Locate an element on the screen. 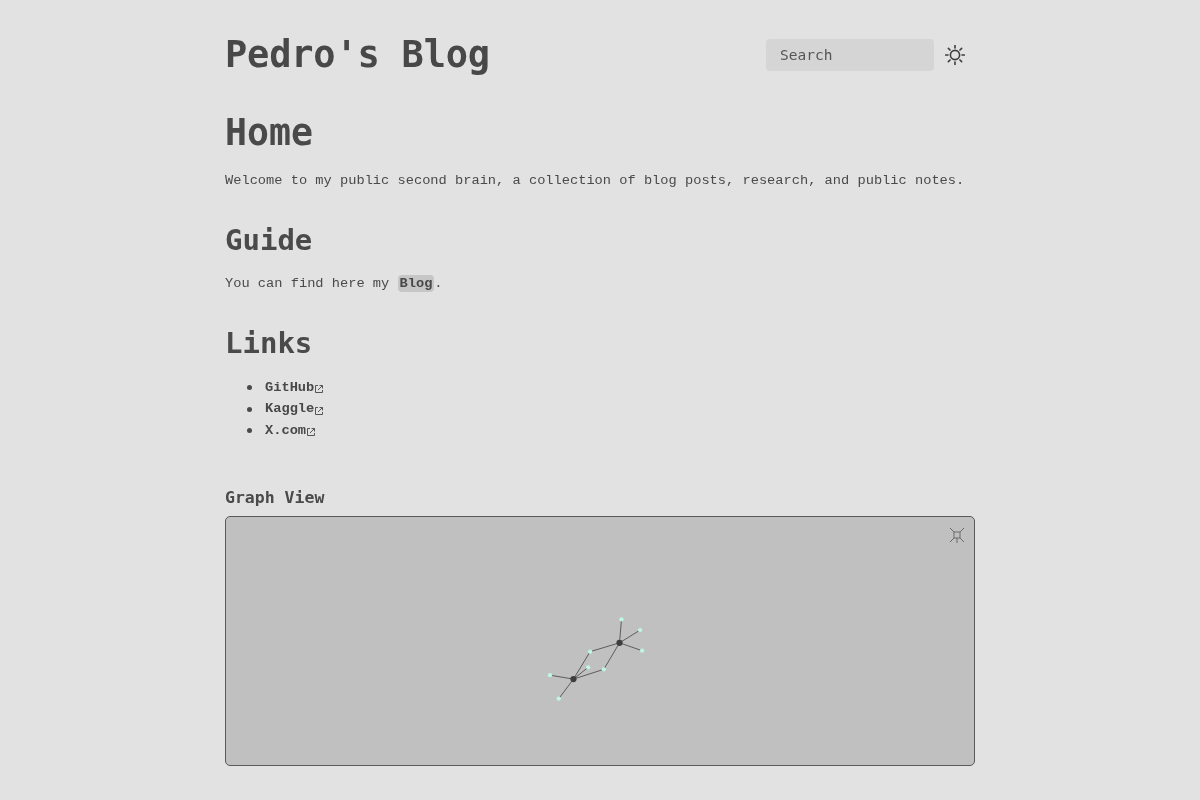 The width and height of the screenshot is (1200, 800). graph-title: Graph View is located at coordinates (275, 497).